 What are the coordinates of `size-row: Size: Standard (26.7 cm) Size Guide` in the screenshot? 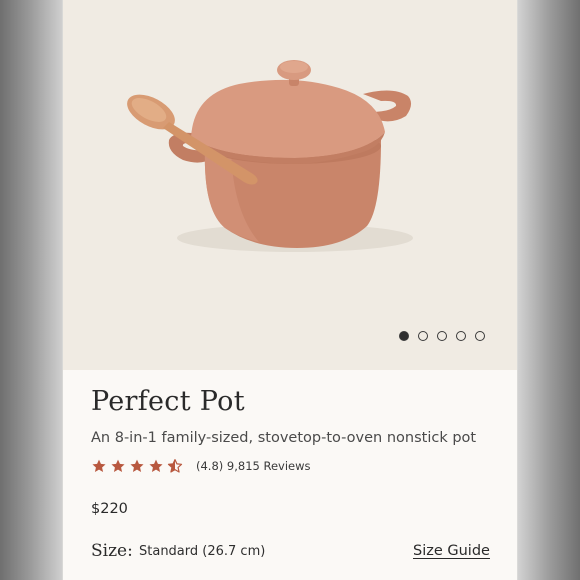 It's located at (291, 553).